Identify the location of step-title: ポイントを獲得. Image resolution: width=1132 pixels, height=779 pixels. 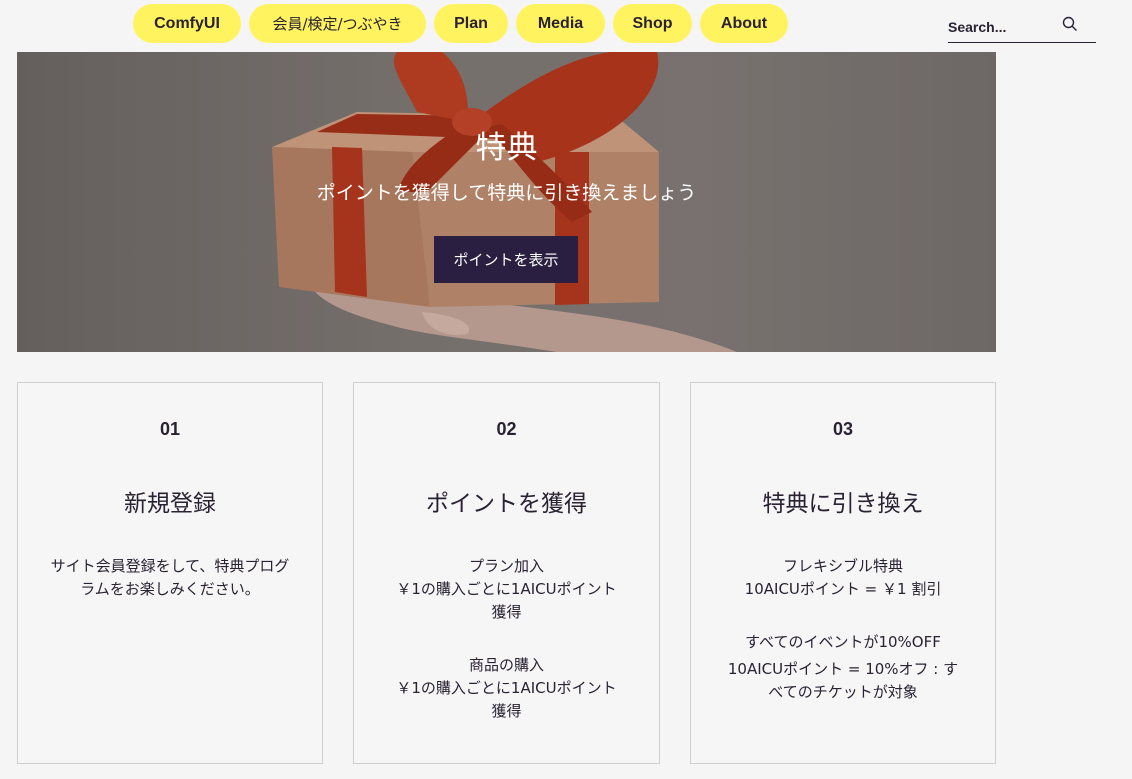
(506, 504).